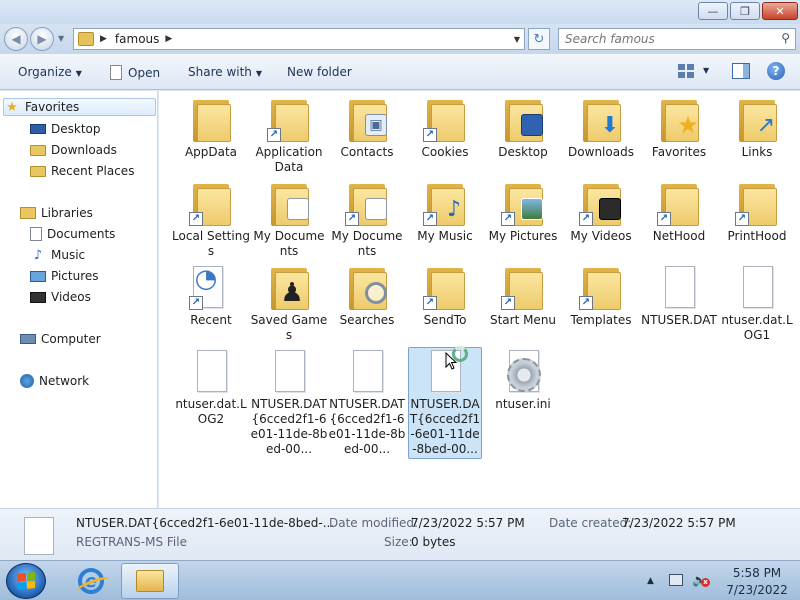 This screenshot has height=600, width=800. What do you see at coordinates (539, 39) in the screenshot?
I see `refresh-button: ↻` at bounding box center [539, 39].